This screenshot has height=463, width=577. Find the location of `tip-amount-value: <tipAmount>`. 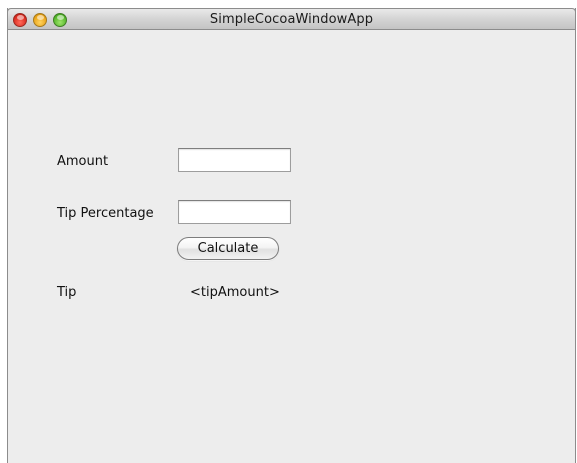

tip-amount-value: <tipAmount> is located at coordinates (235, 292).